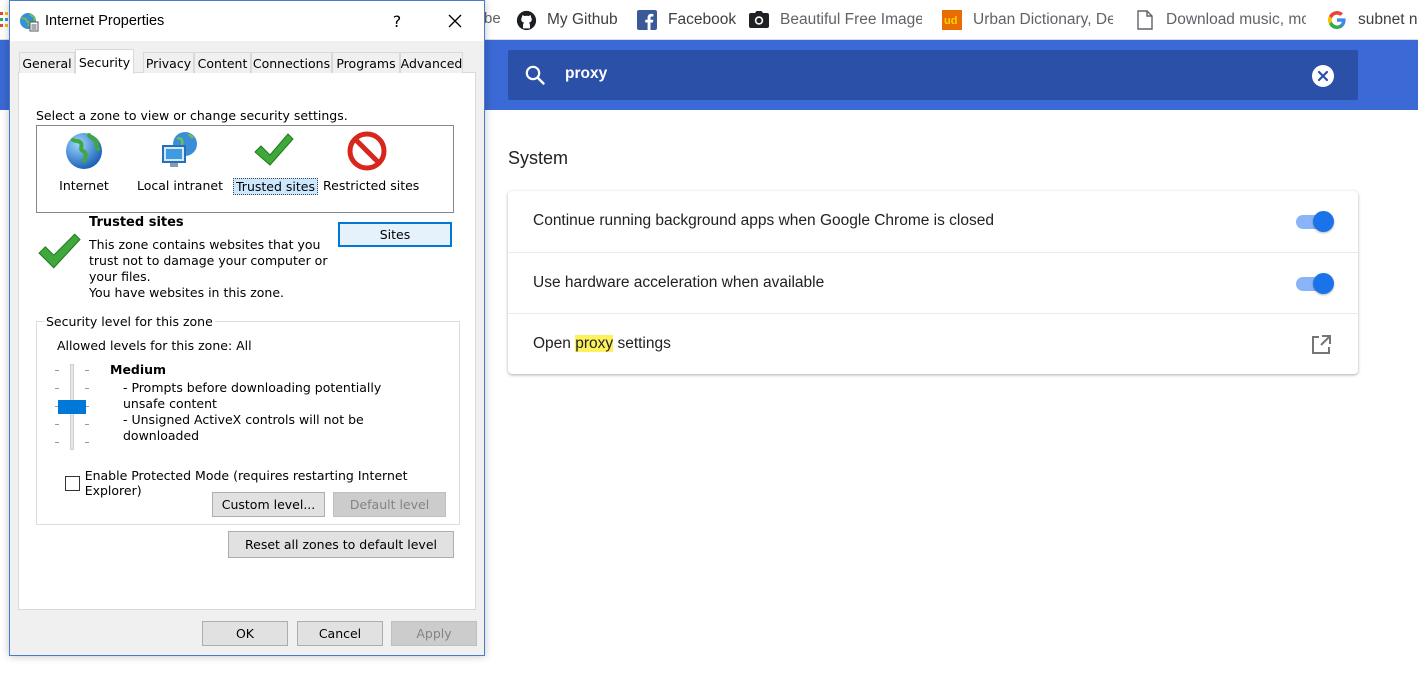  What do you see at coordinates (29, 22) in the screenshot?
I see `internet-options-icon` at bounding box center [29, 22].